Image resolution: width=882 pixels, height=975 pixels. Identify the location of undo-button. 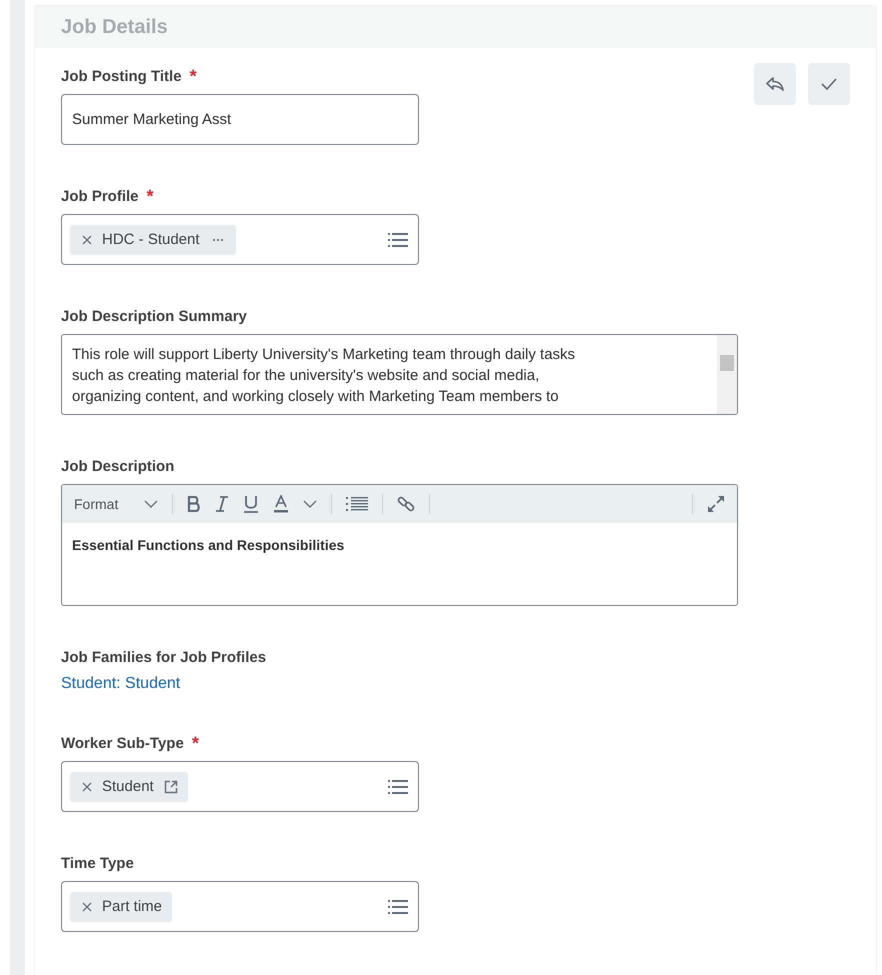
(775, 84).